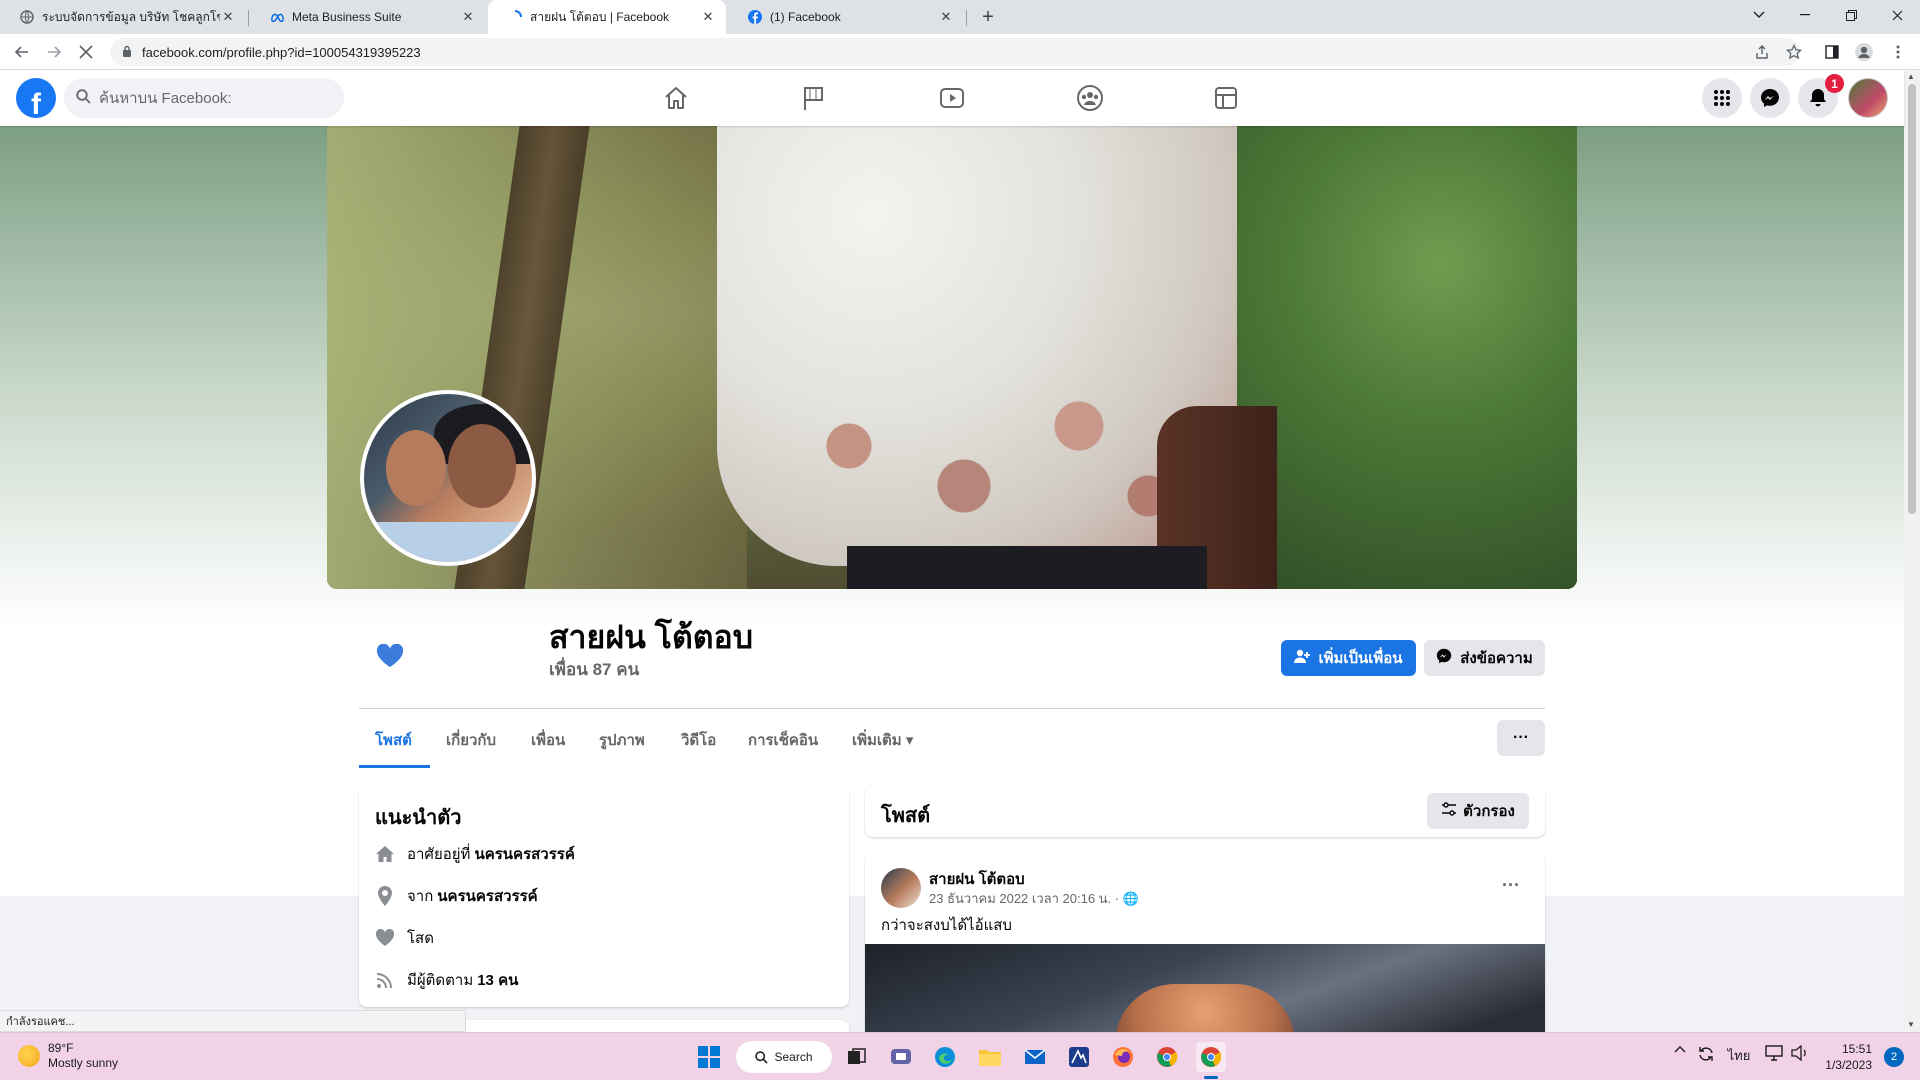 The height and width of the screenshot is (1080, 1920). Describe the element at coordinates (393, 740) in the screenshot. I see `tab-posts: โพสต์` at that location.